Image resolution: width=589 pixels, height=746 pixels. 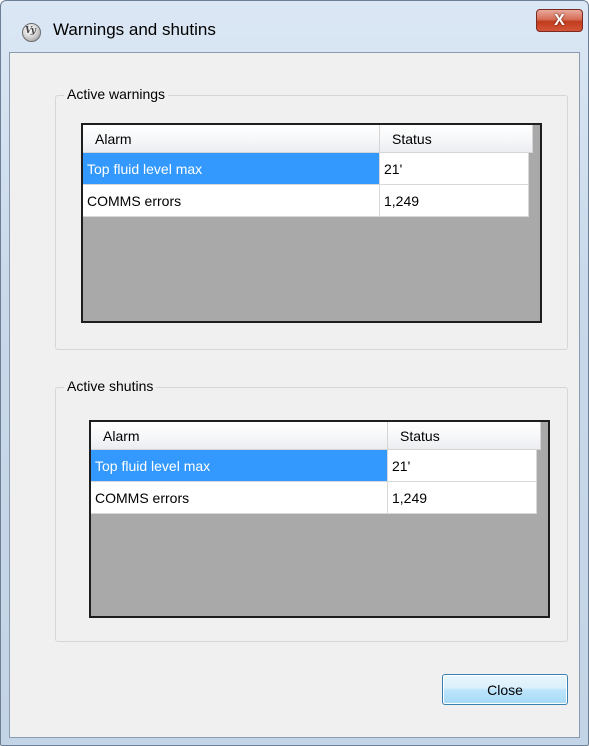 I want to click on close-icon: X, so click(x=559, y=20).